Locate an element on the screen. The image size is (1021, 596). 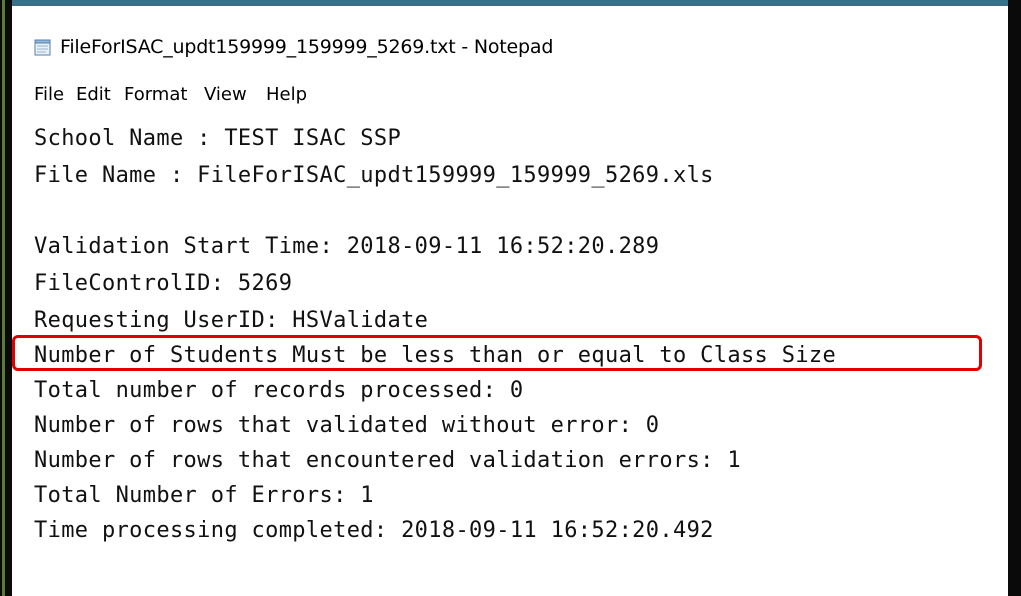
menu-view: View is located at coordinates (225, 94).